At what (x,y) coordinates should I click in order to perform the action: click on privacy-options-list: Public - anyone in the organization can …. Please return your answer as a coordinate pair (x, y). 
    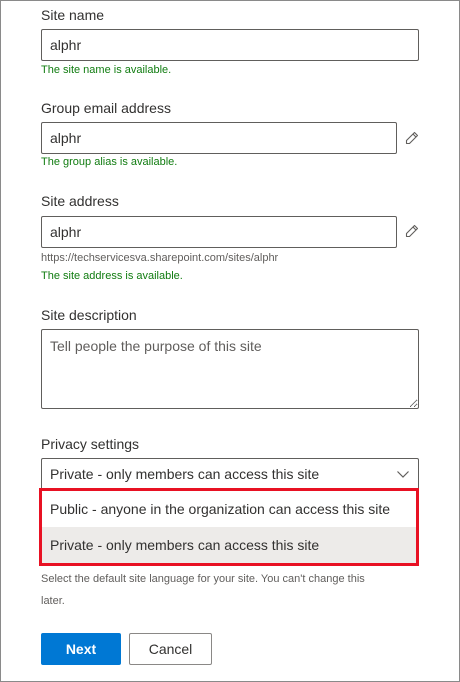
    Looking at the image, I should click on (229, 527).